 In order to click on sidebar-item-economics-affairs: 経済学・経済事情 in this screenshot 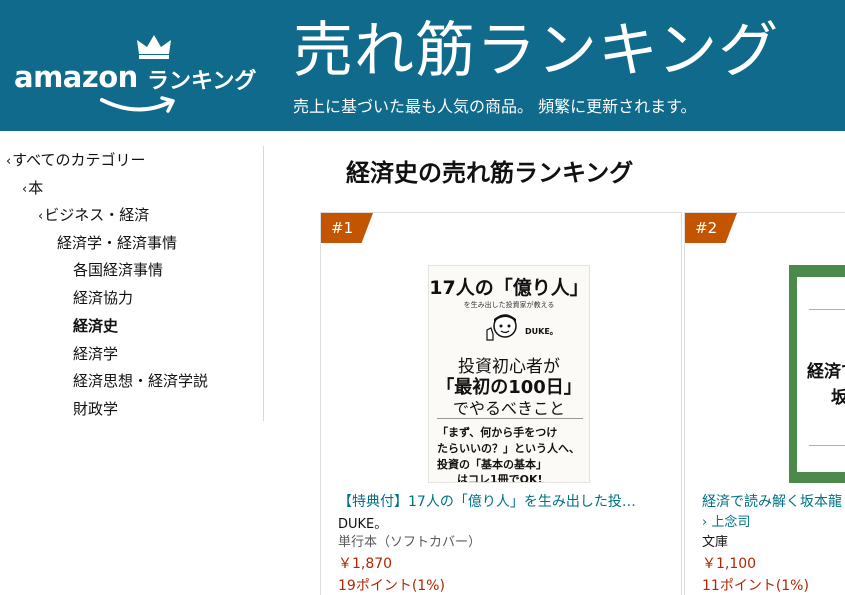, I will do `click(117, 242)`.